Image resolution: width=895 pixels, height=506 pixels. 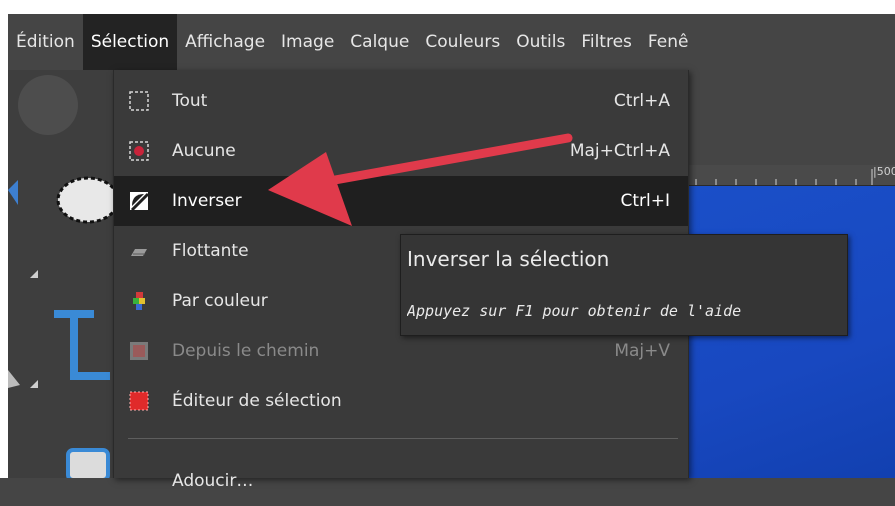 I want to click on menu-outils: Outils, so click(x=540, y=42).